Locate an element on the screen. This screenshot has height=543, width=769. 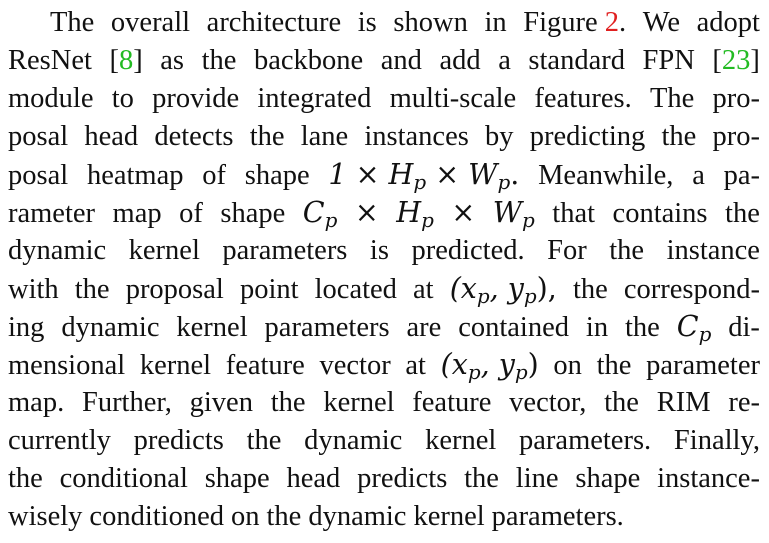
math-coordinate: (xp, yp), is located at coordinates (503, 289).